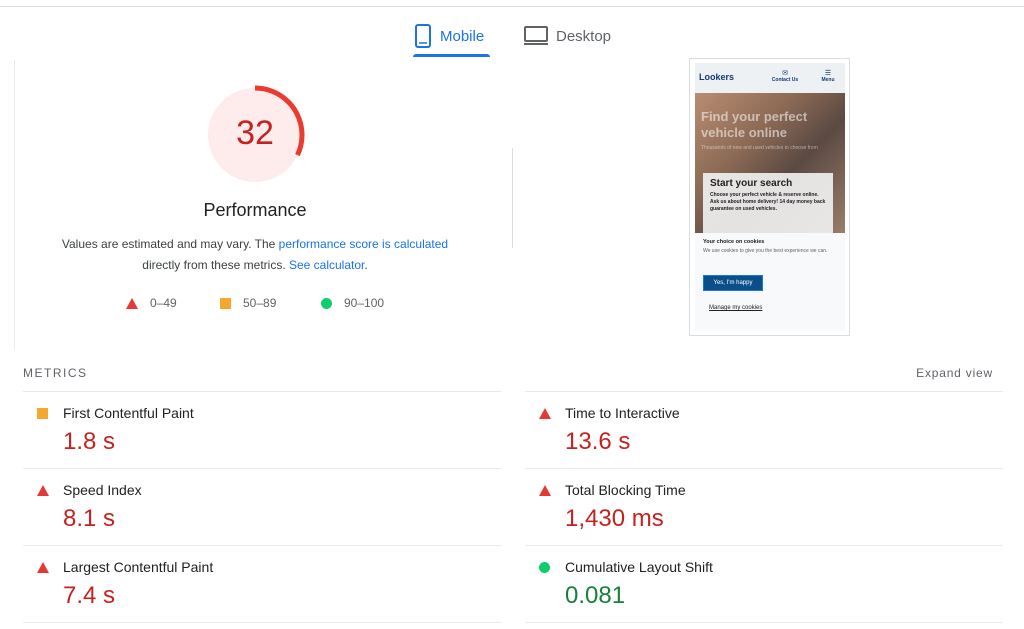 The image size is (1024, 629). What do you see at coordinates (736, 308) in the screenshot?
I see `screenshot-cookie-link: Manage my cookies` at bounding box center [736, 308].